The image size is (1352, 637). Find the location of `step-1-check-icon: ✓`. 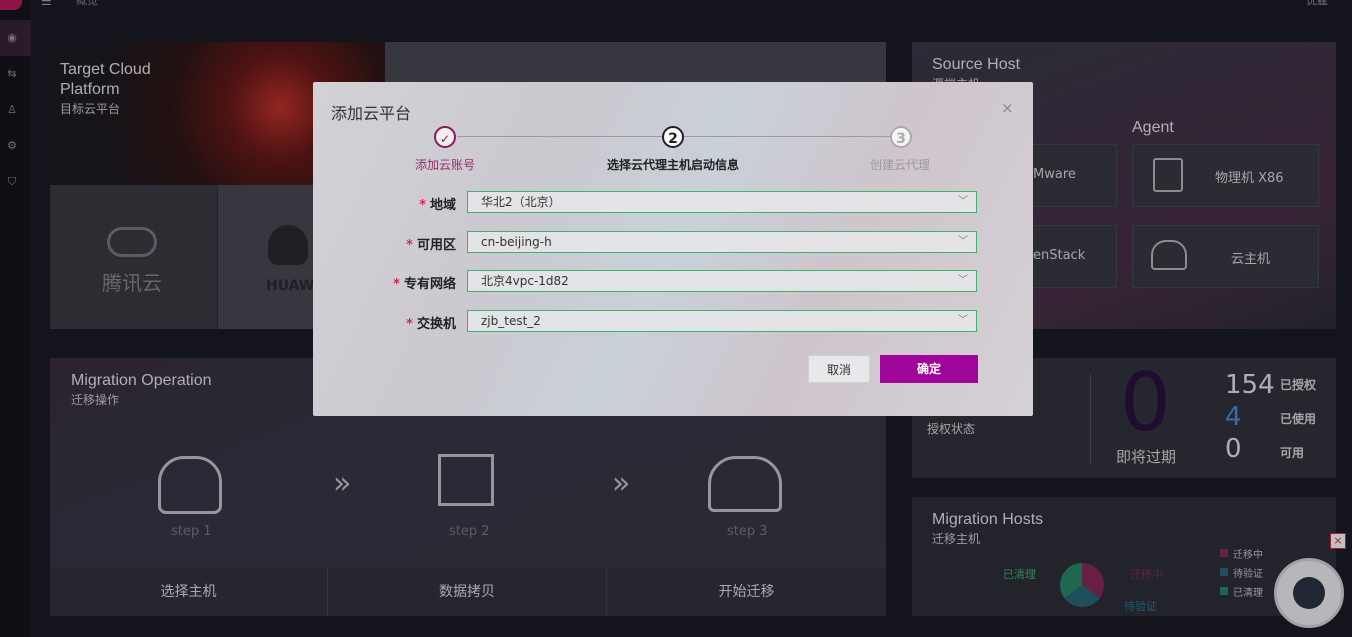

step-1-check-icon: ✓ is located at coordinates (445, 137).